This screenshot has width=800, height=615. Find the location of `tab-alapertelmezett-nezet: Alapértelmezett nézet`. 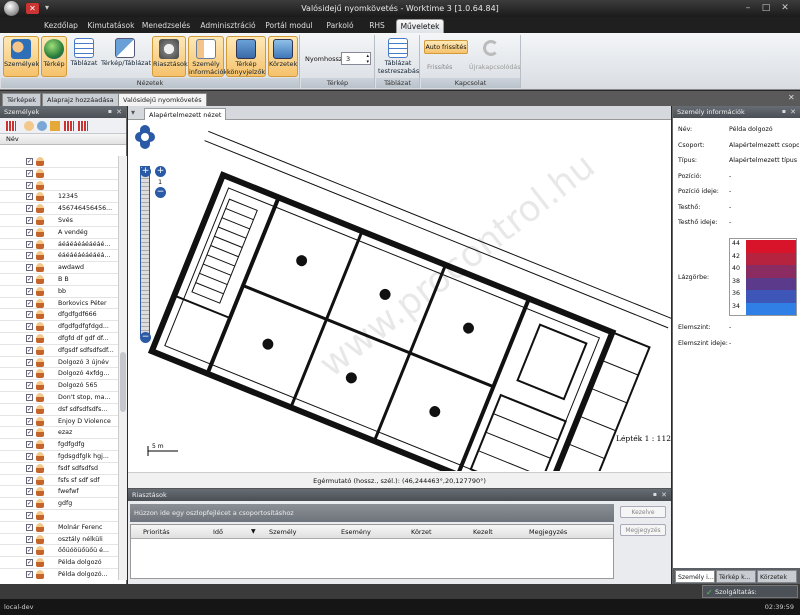

tab-alapertelmezett-nezet: Alapértelmezett nézet is located at coordinates (185, 114).